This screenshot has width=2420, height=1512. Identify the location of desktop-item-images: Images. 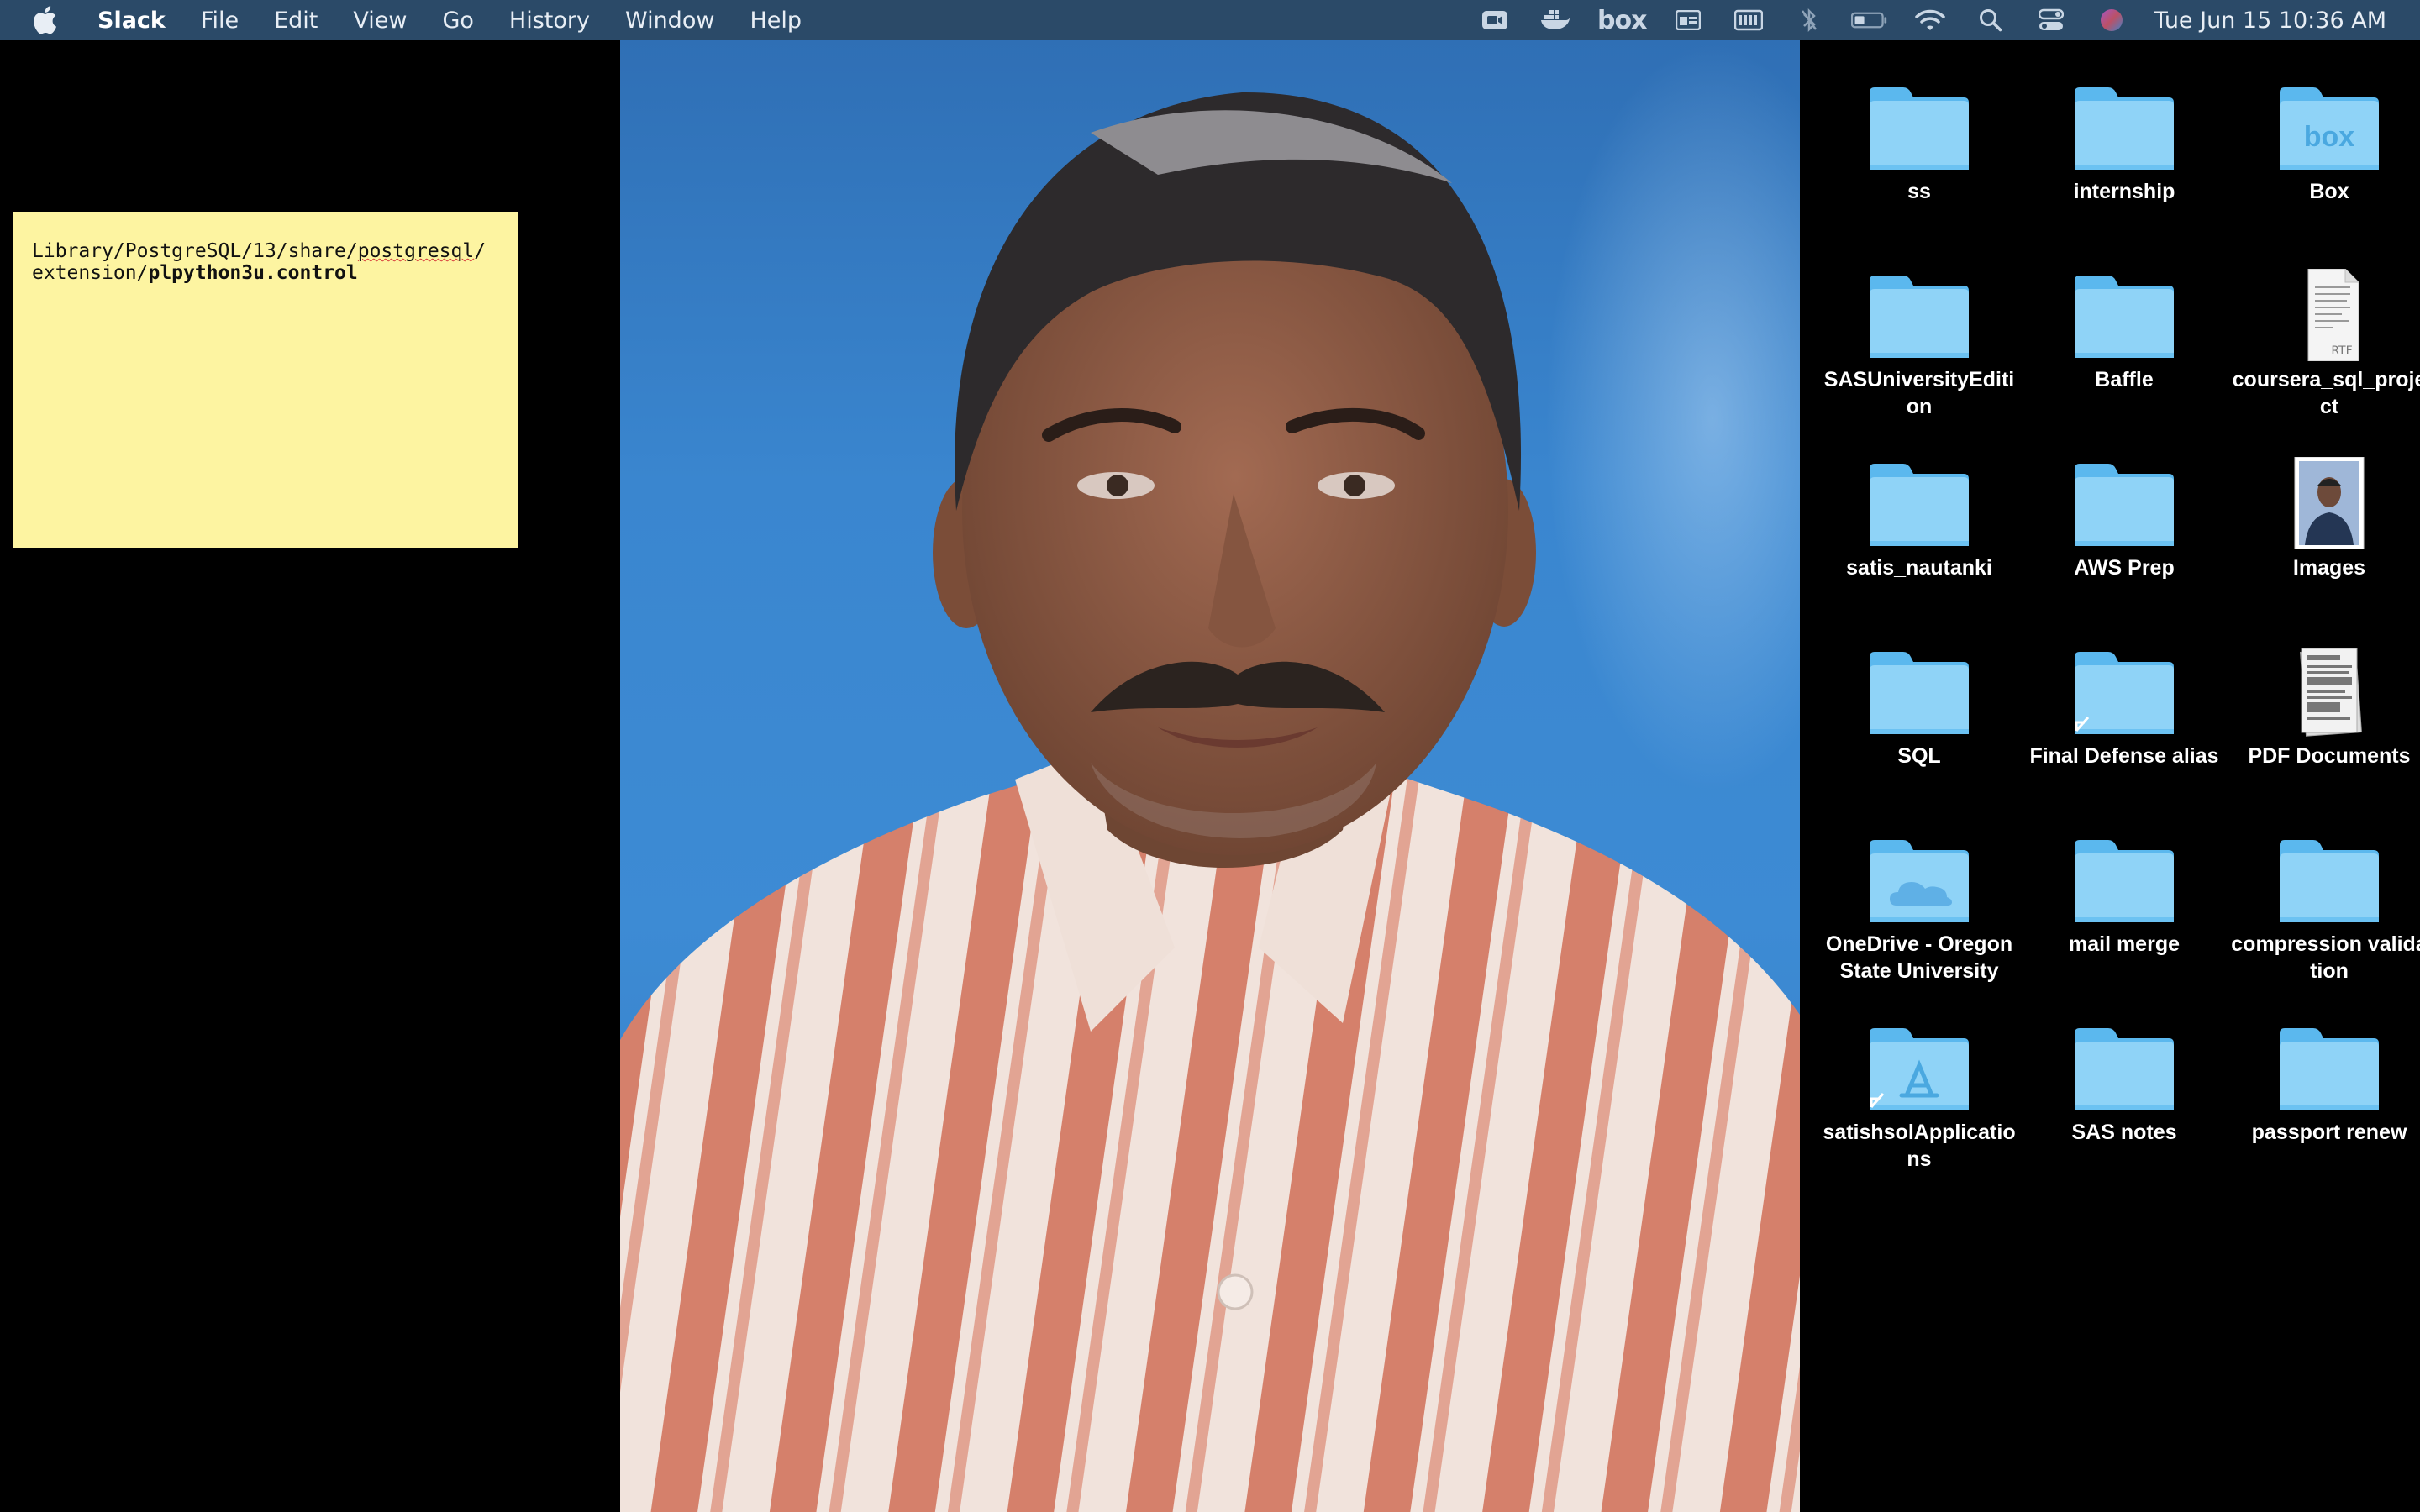
(2324, 525).